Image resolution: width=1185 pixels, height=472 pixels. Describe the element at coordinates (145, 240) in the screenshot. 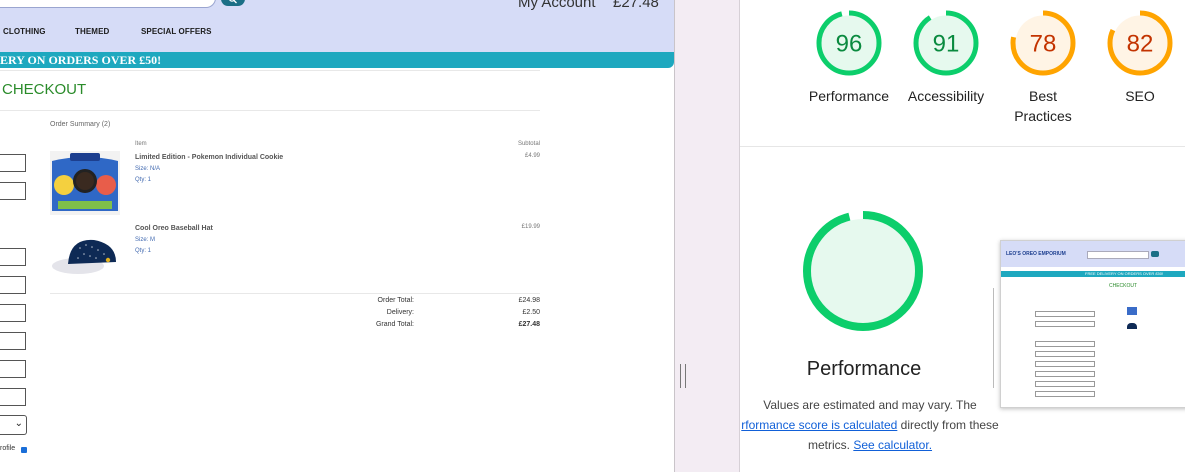

I see `item-size: Size: M` at that location.